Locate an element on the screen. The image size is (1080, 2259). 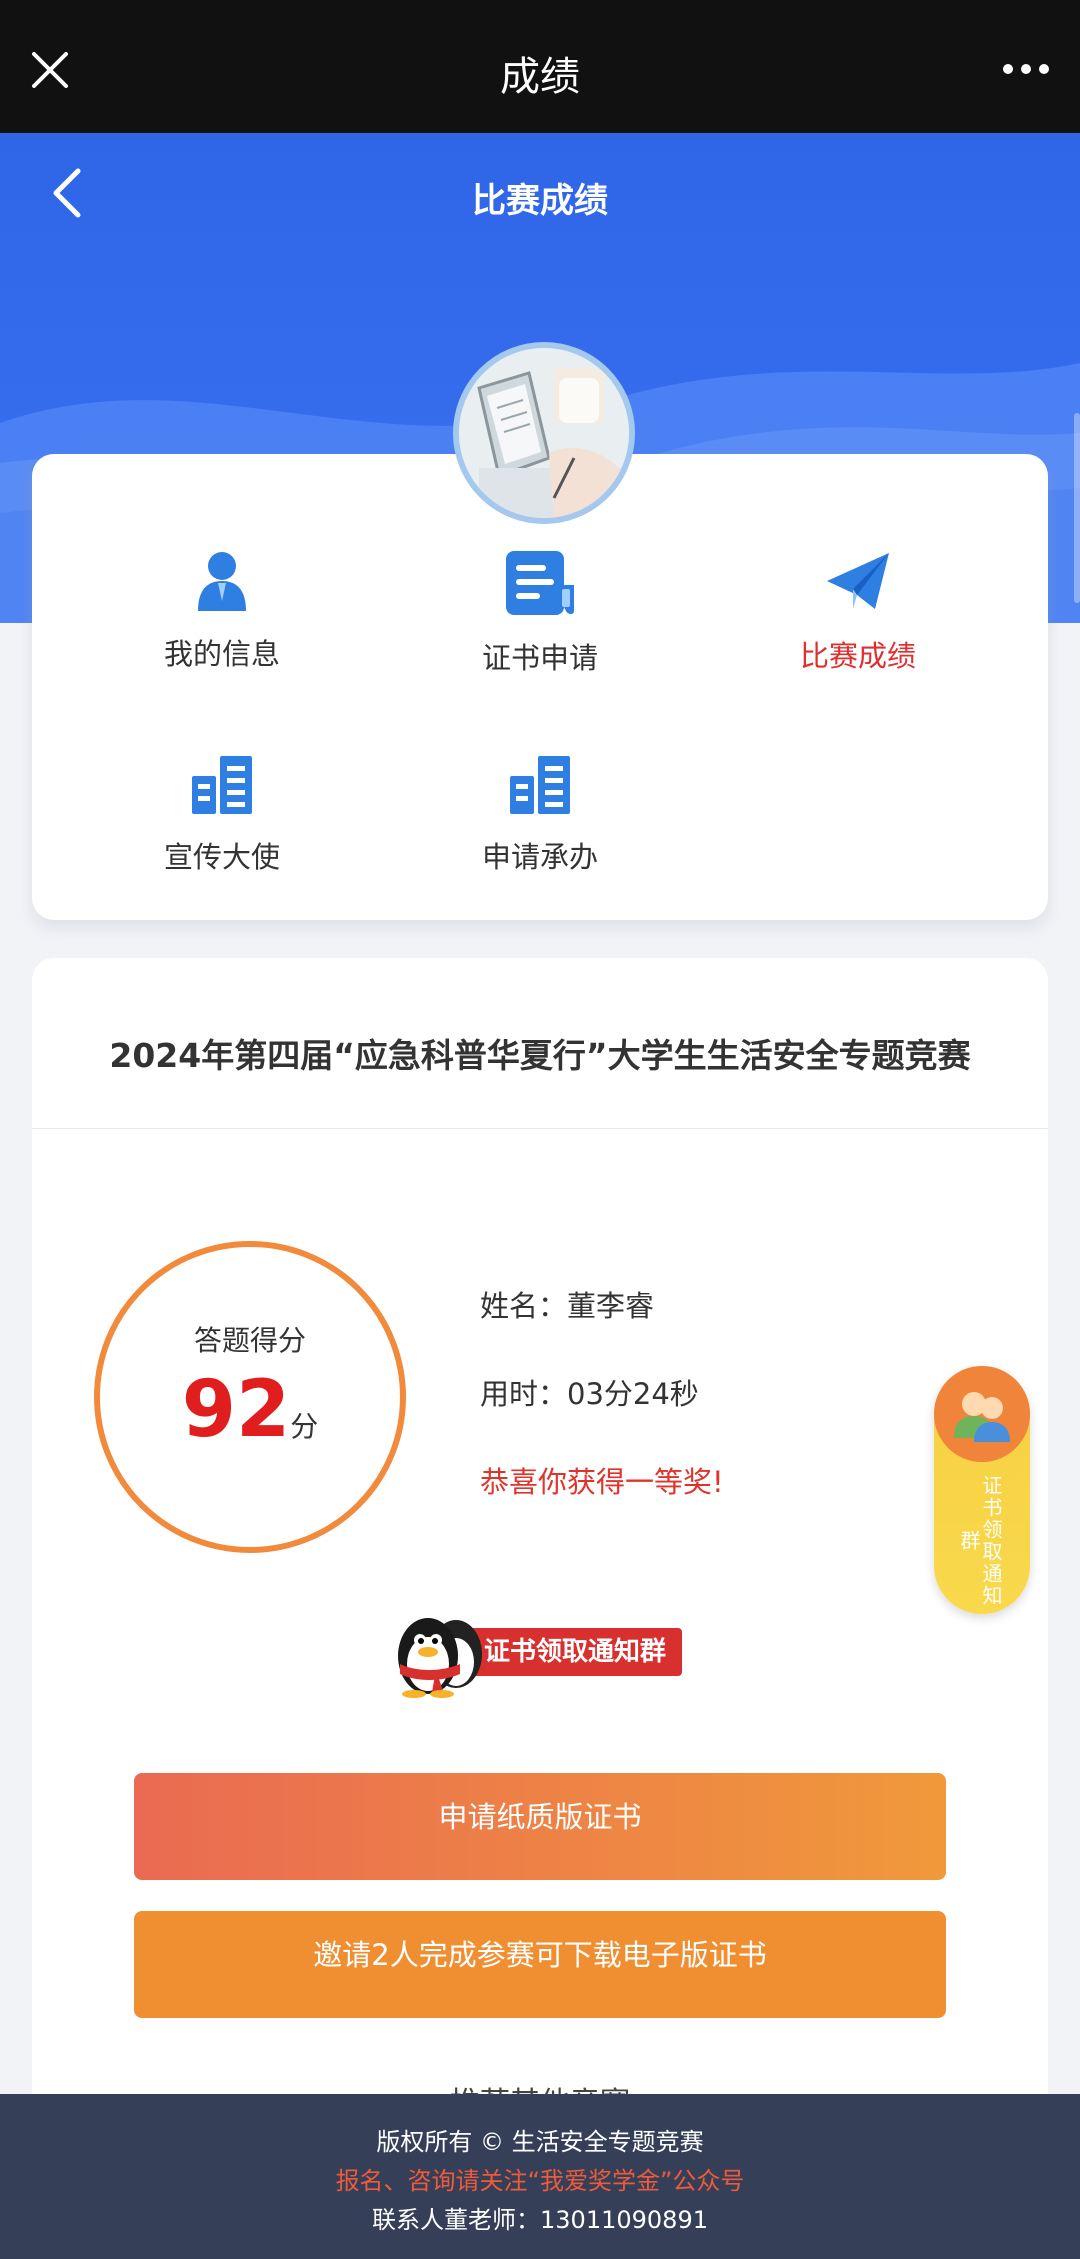
menu-item-ambassador: 宣传大使 is located at coordinates (222, 814).